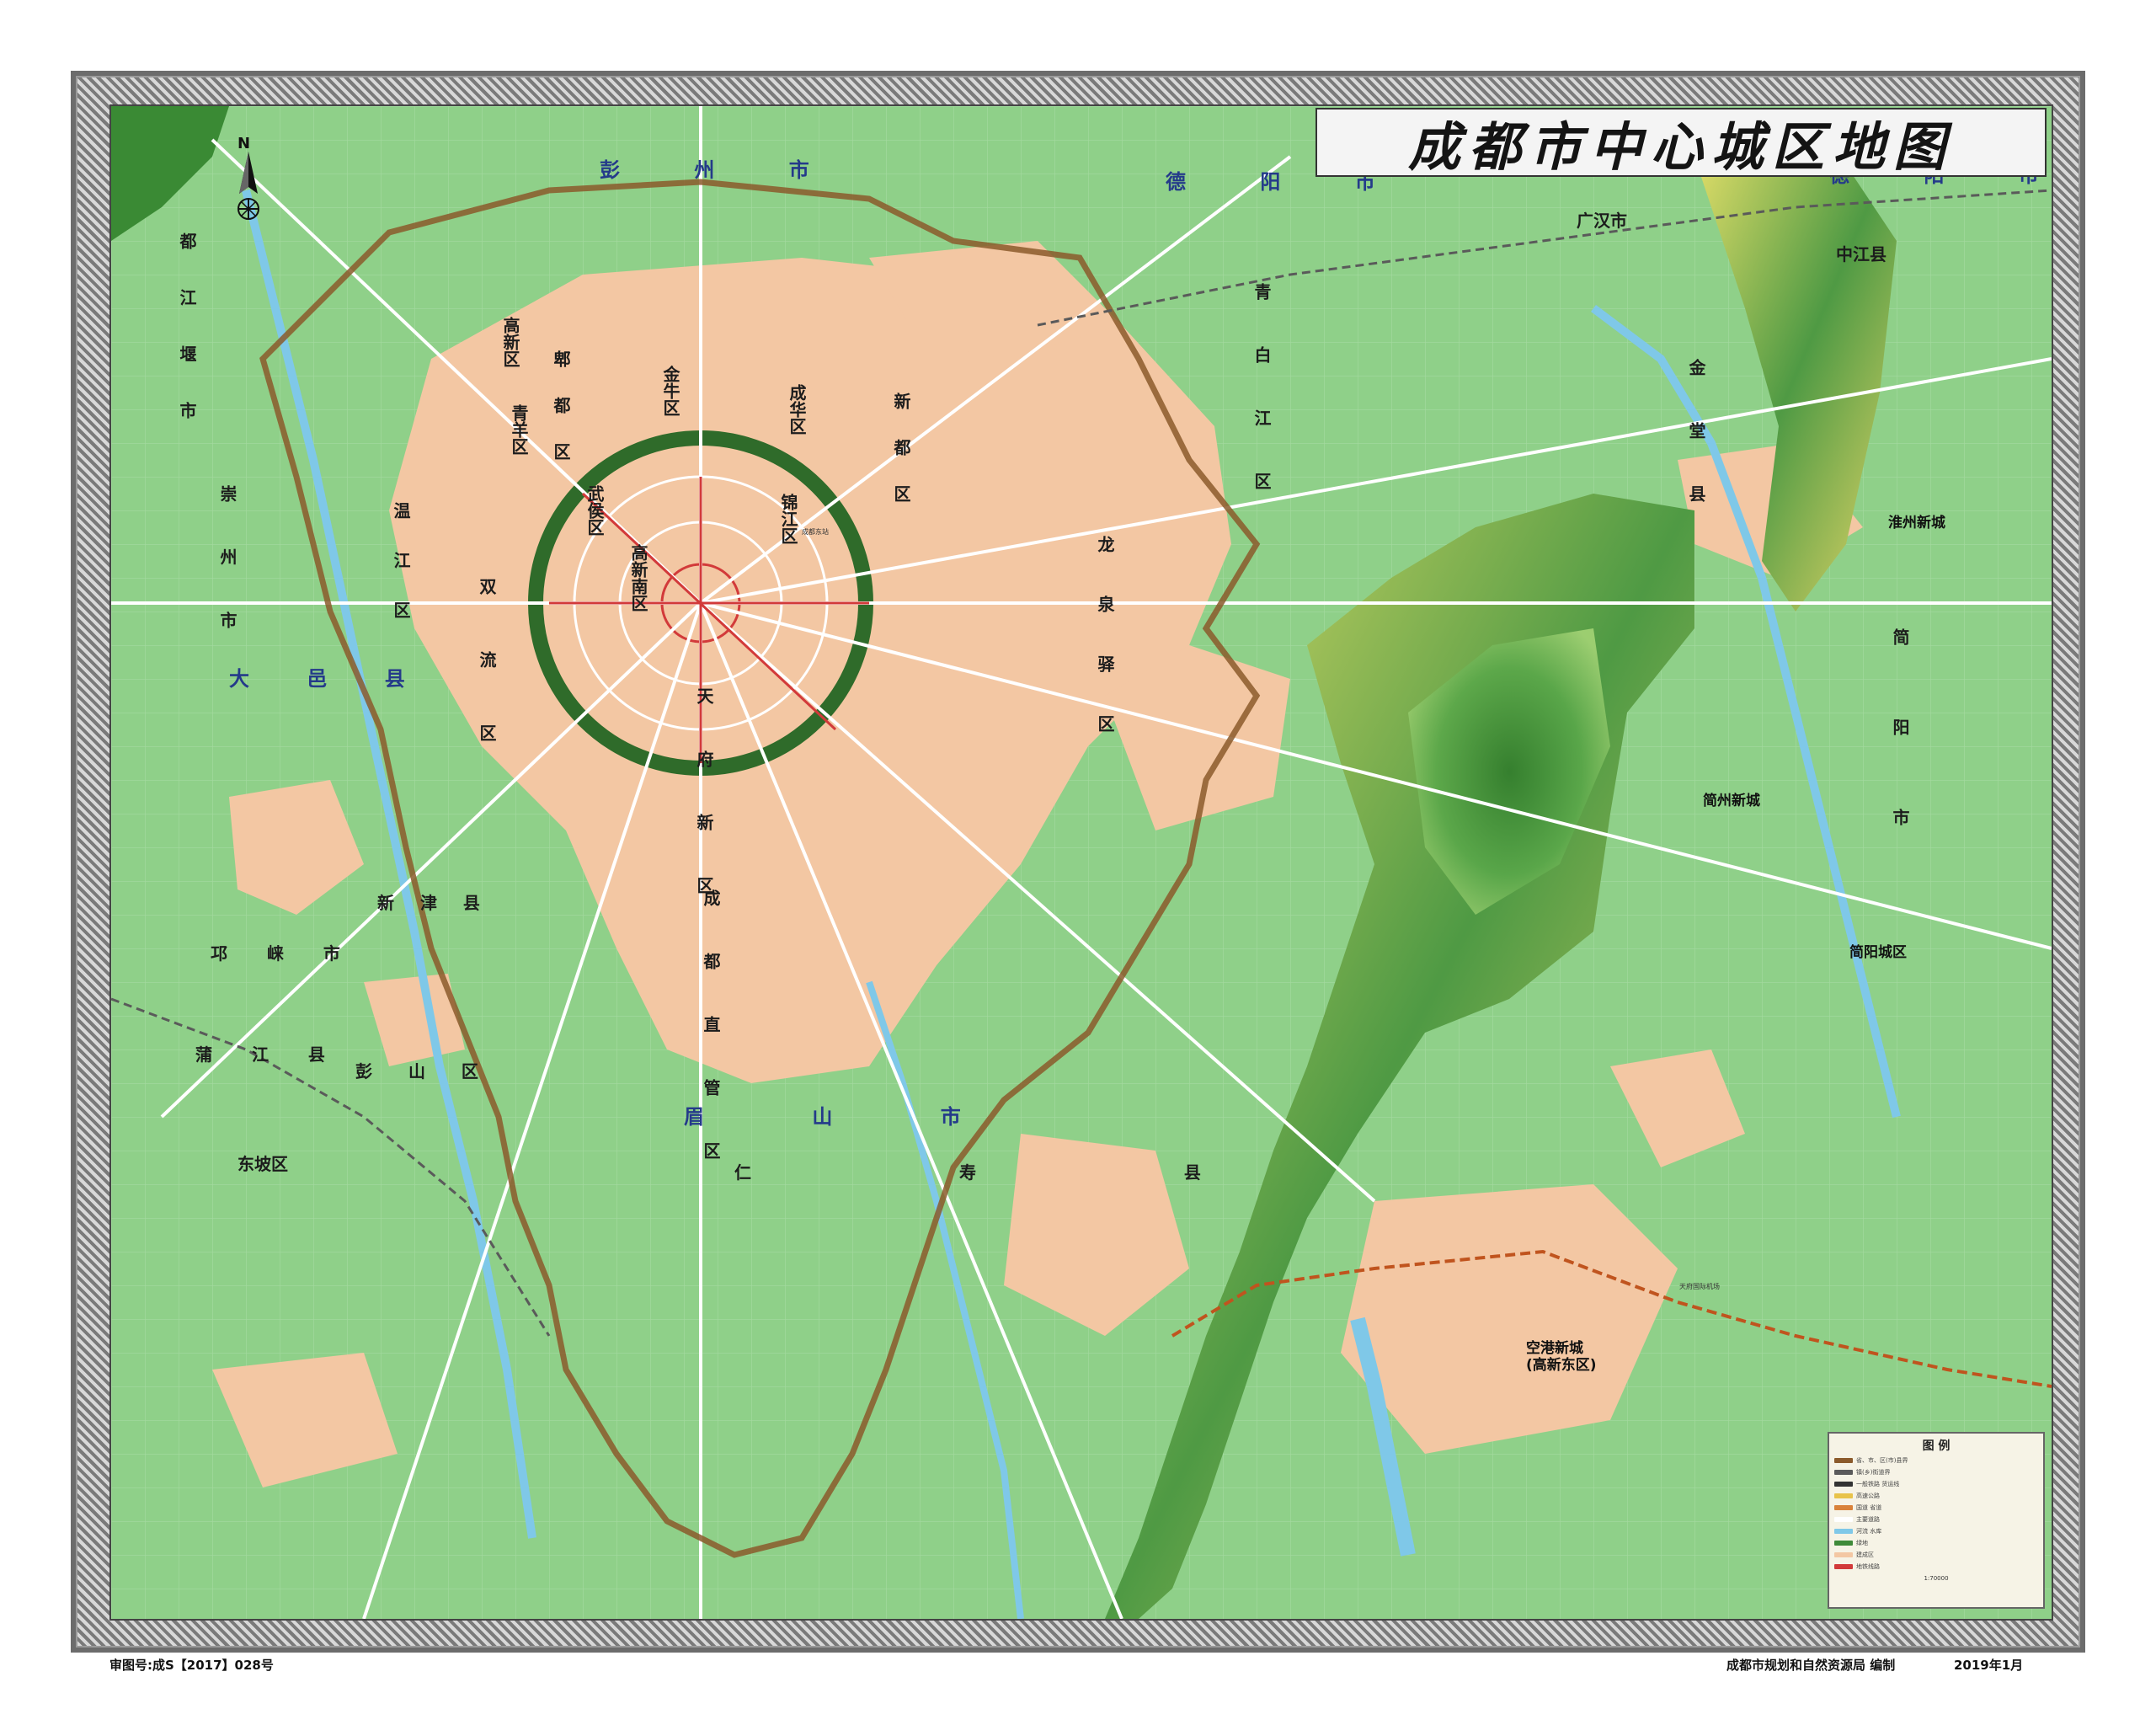 The width and height of the screenshot is (2156, 1725). What do you see at coordinates (433, 903) in the screenshot?
I see `region-label: 新 津 县` at bounding box center [433, 903].